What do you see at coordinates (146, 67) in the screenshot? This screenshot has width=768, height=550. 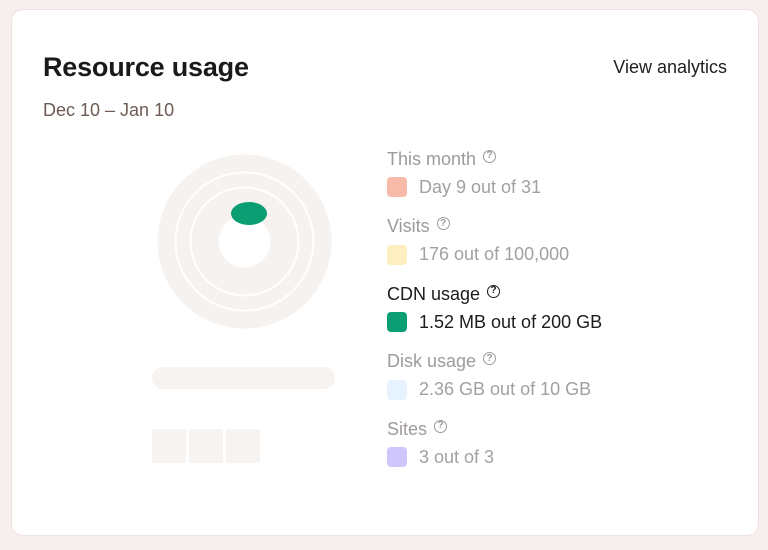 I see `card-title: Resource usage` at bounding box center [146, 67].